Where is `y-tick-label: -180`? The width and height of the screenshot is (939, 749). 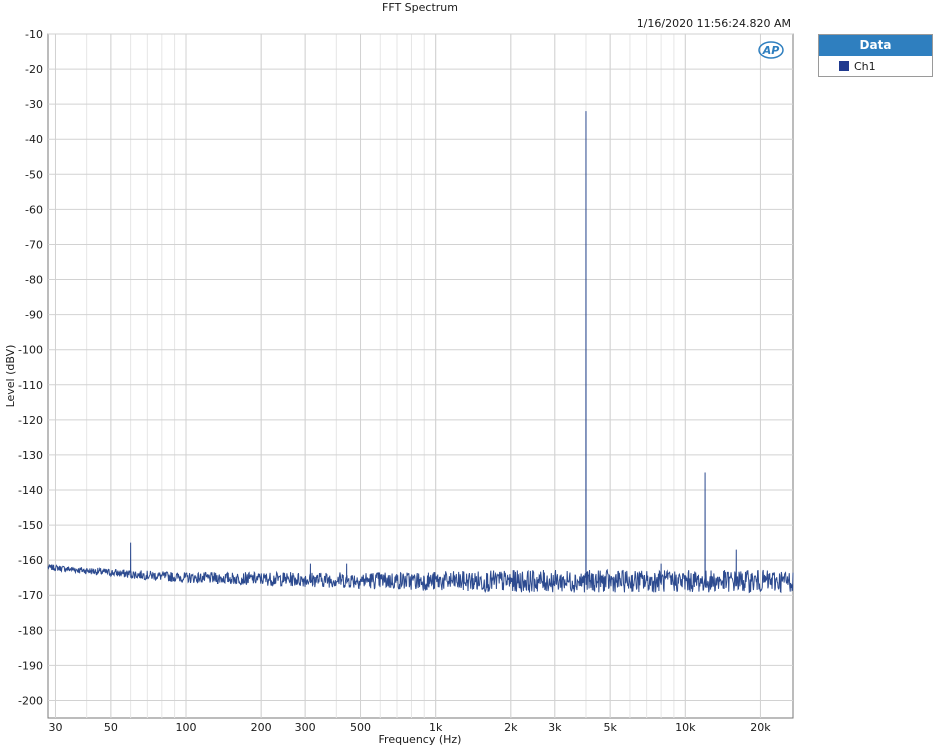 y-tick-label: -180 is located at coordinates (30, 630).